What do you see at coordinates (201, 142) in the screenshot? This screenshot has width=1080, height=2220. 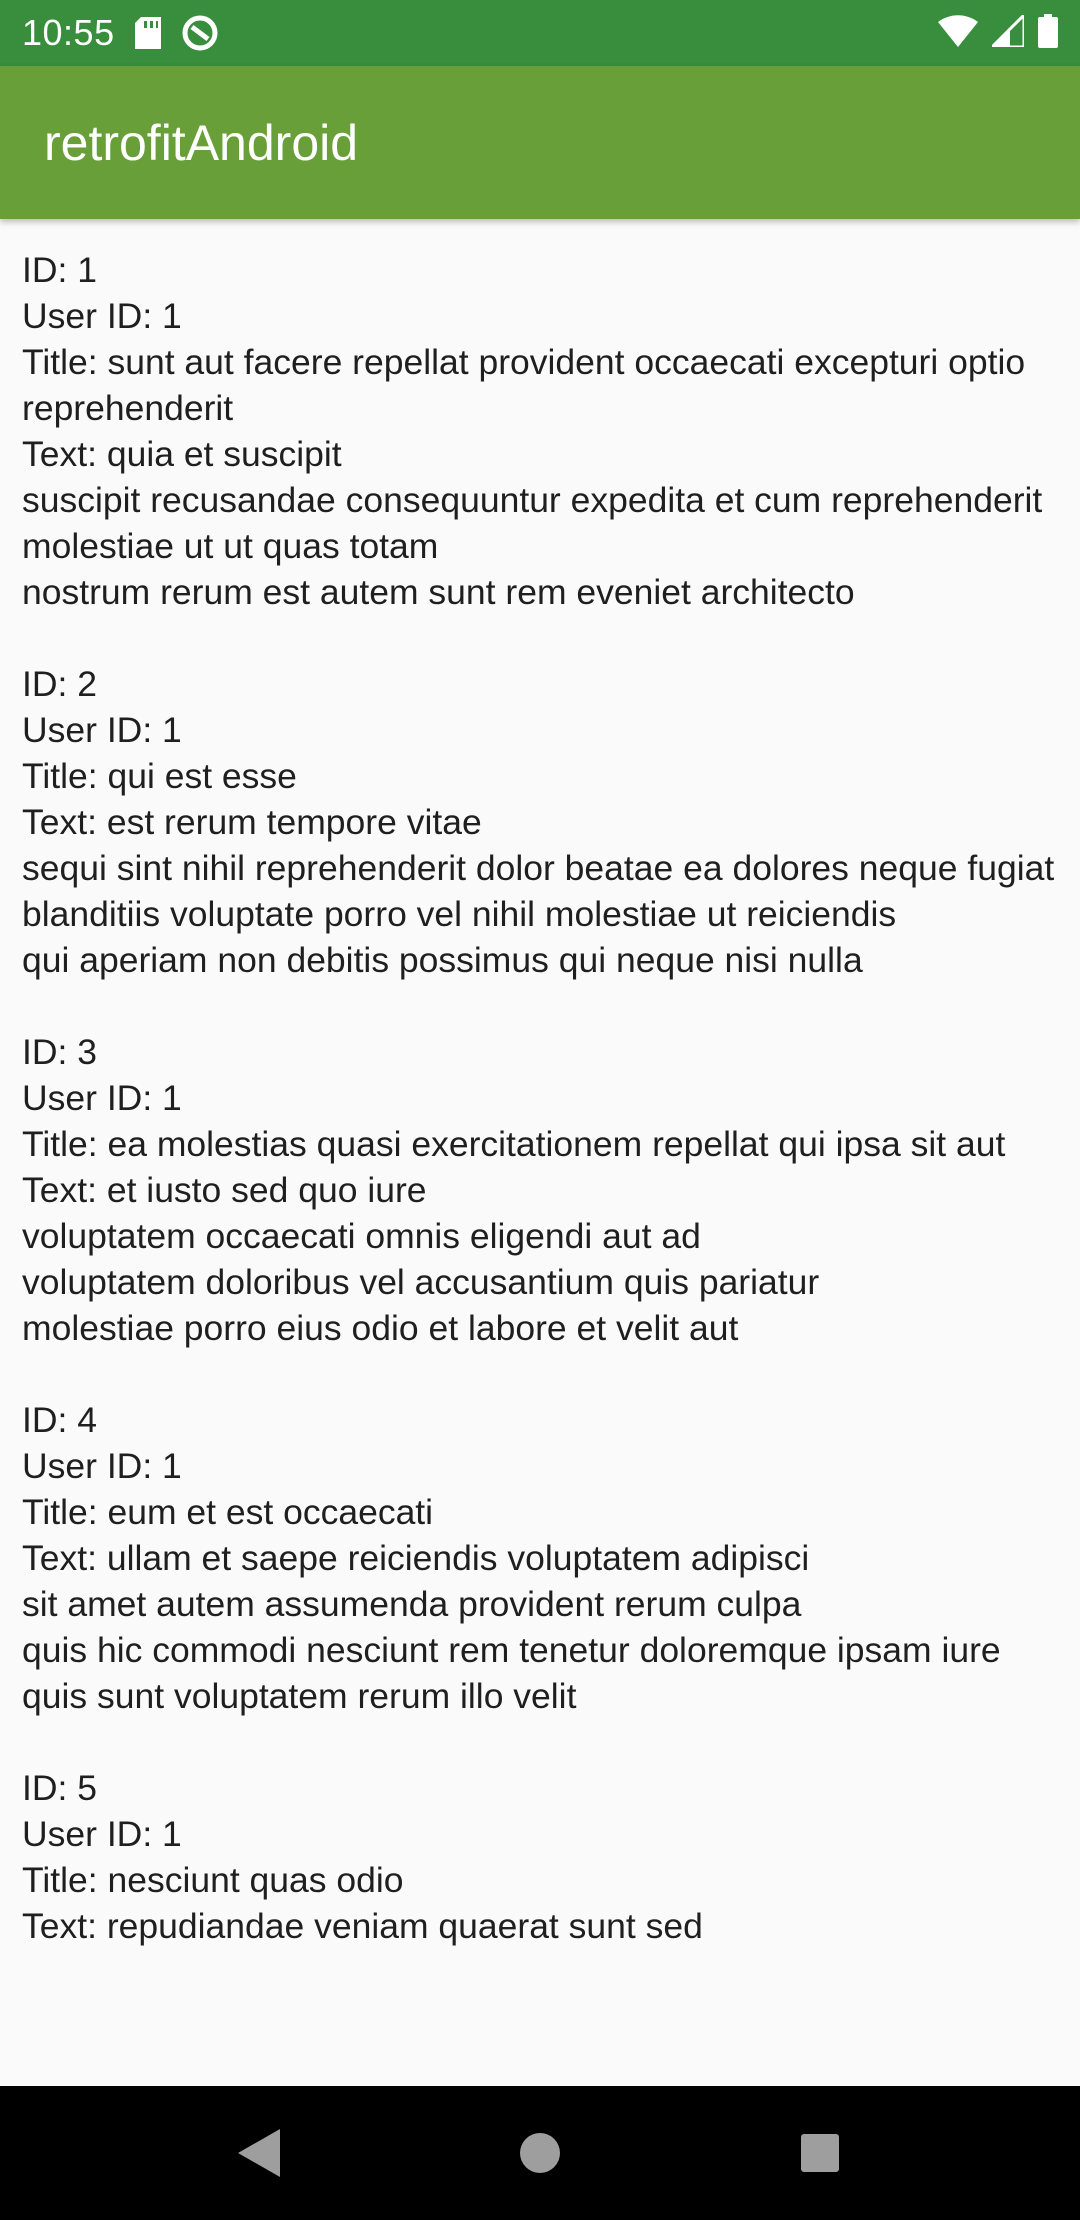 I see `app-title: retrofitAndroid` at bounding box center [201, 142].